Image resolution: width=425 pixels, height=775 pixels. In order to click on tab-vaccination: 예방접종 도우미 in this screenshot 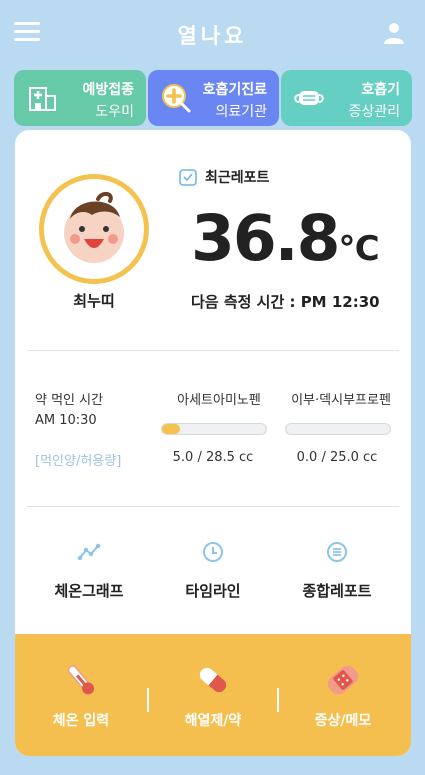, I will do `click(80, 98)`.